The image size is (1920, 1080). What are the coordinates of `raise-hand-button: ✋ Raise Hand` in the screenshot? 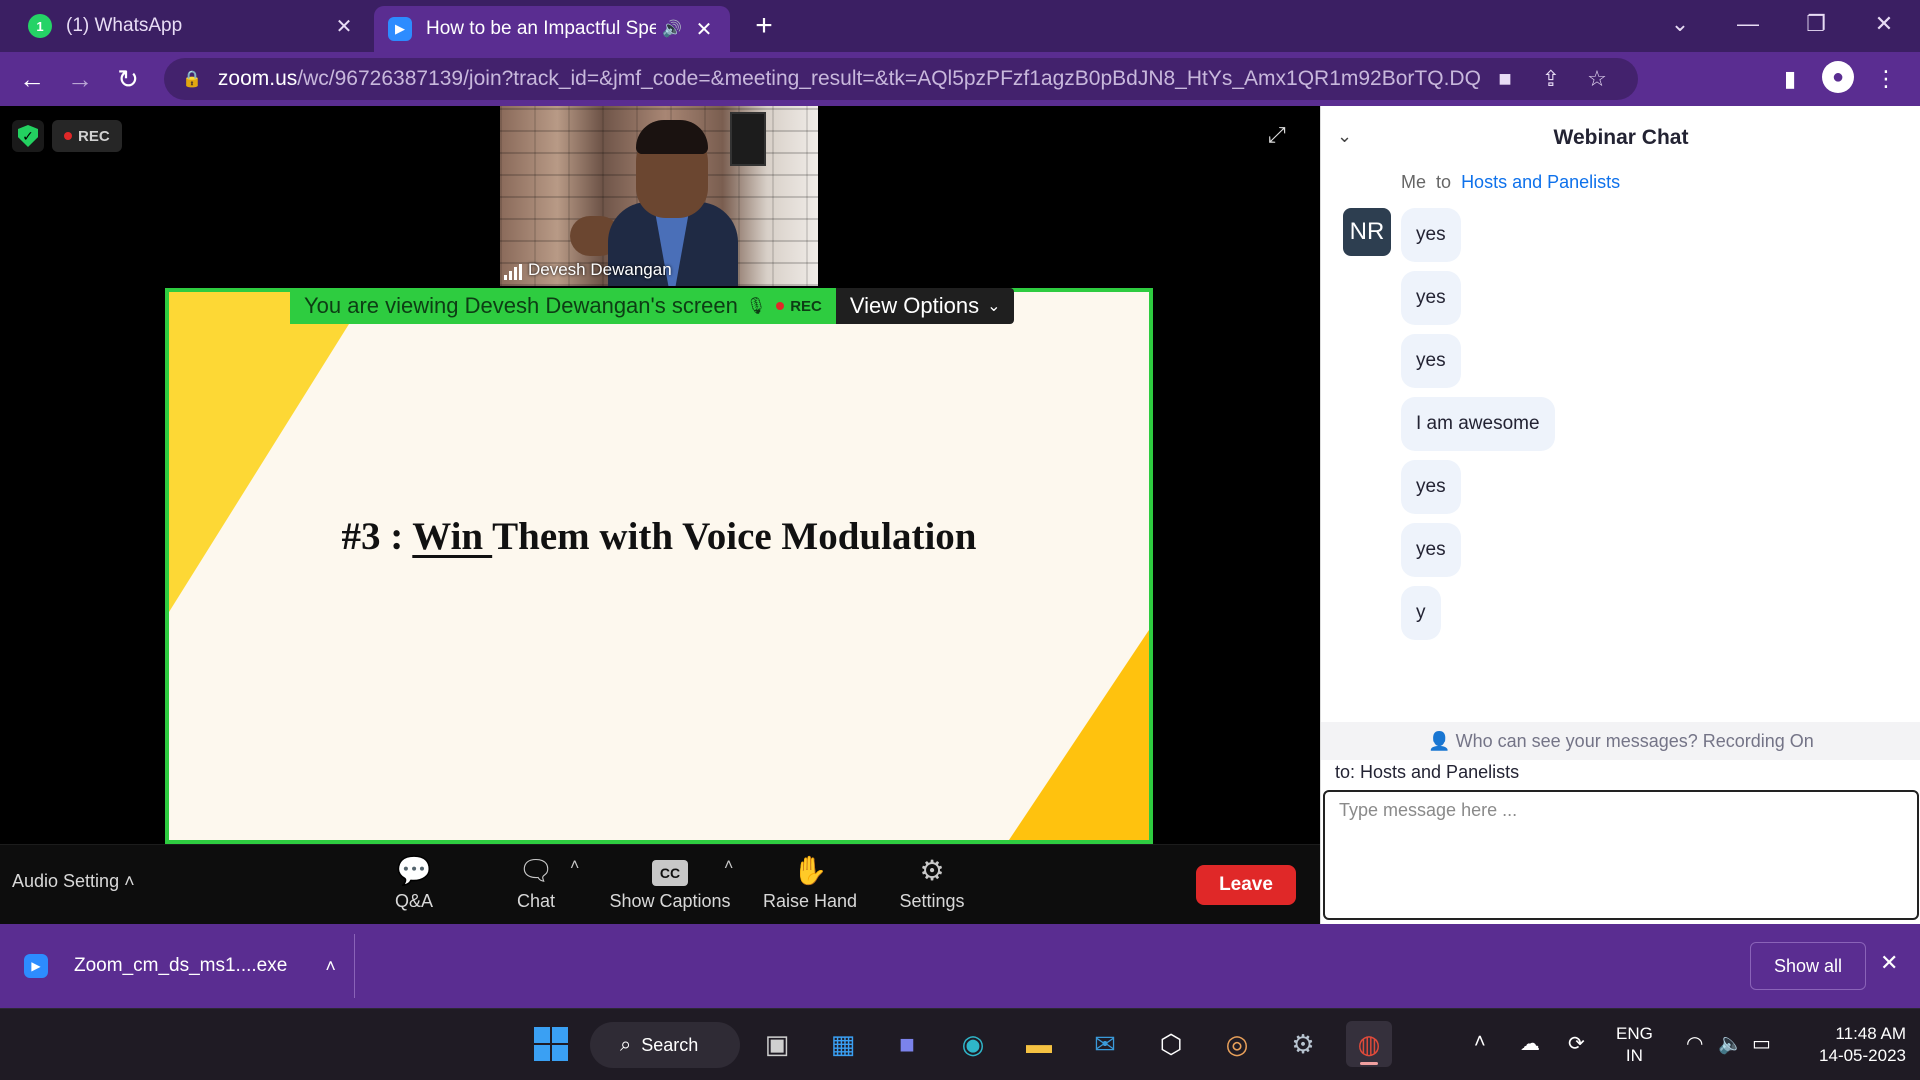 It's located at (810, 882).